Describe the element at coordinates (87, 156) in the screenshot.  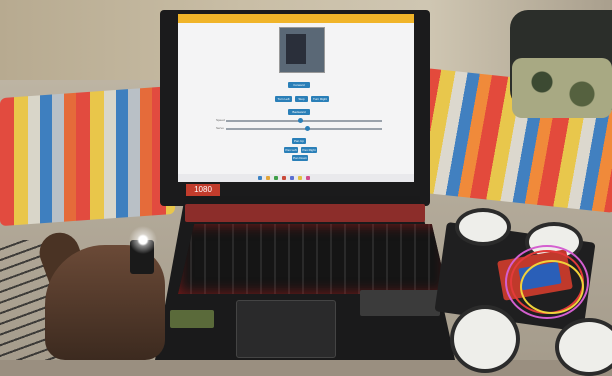
I see `striped-mattress-left` at that location.